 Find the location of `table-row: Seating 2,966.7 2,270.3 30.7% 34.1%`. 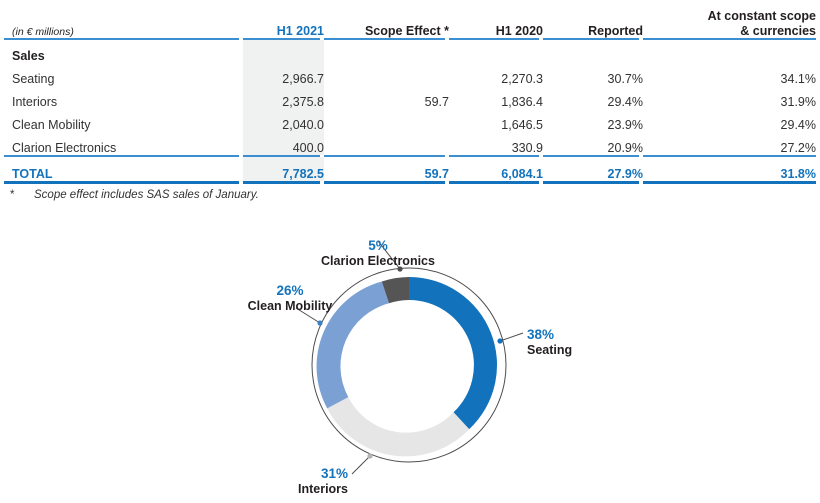

table-row: Seating 2,966.7 2,270.3 30.7% 34.1% is located at coordinates (410, 74).